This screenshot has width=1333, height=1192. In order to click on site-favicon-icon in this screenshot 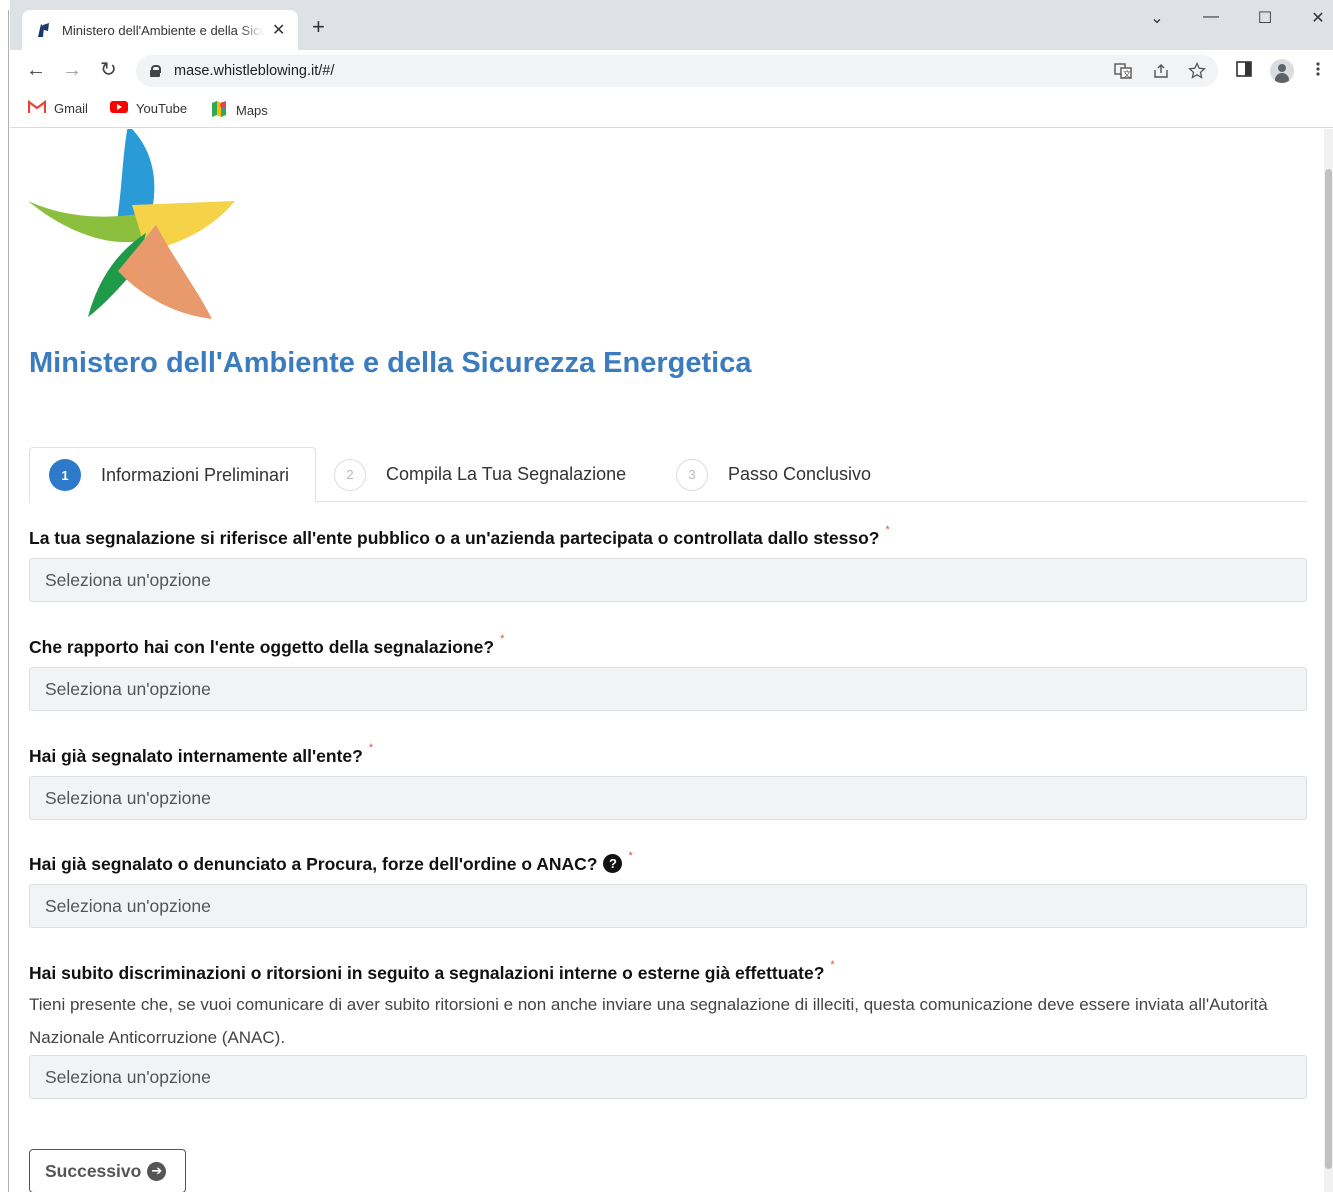, I will do `click(43, 30)`.